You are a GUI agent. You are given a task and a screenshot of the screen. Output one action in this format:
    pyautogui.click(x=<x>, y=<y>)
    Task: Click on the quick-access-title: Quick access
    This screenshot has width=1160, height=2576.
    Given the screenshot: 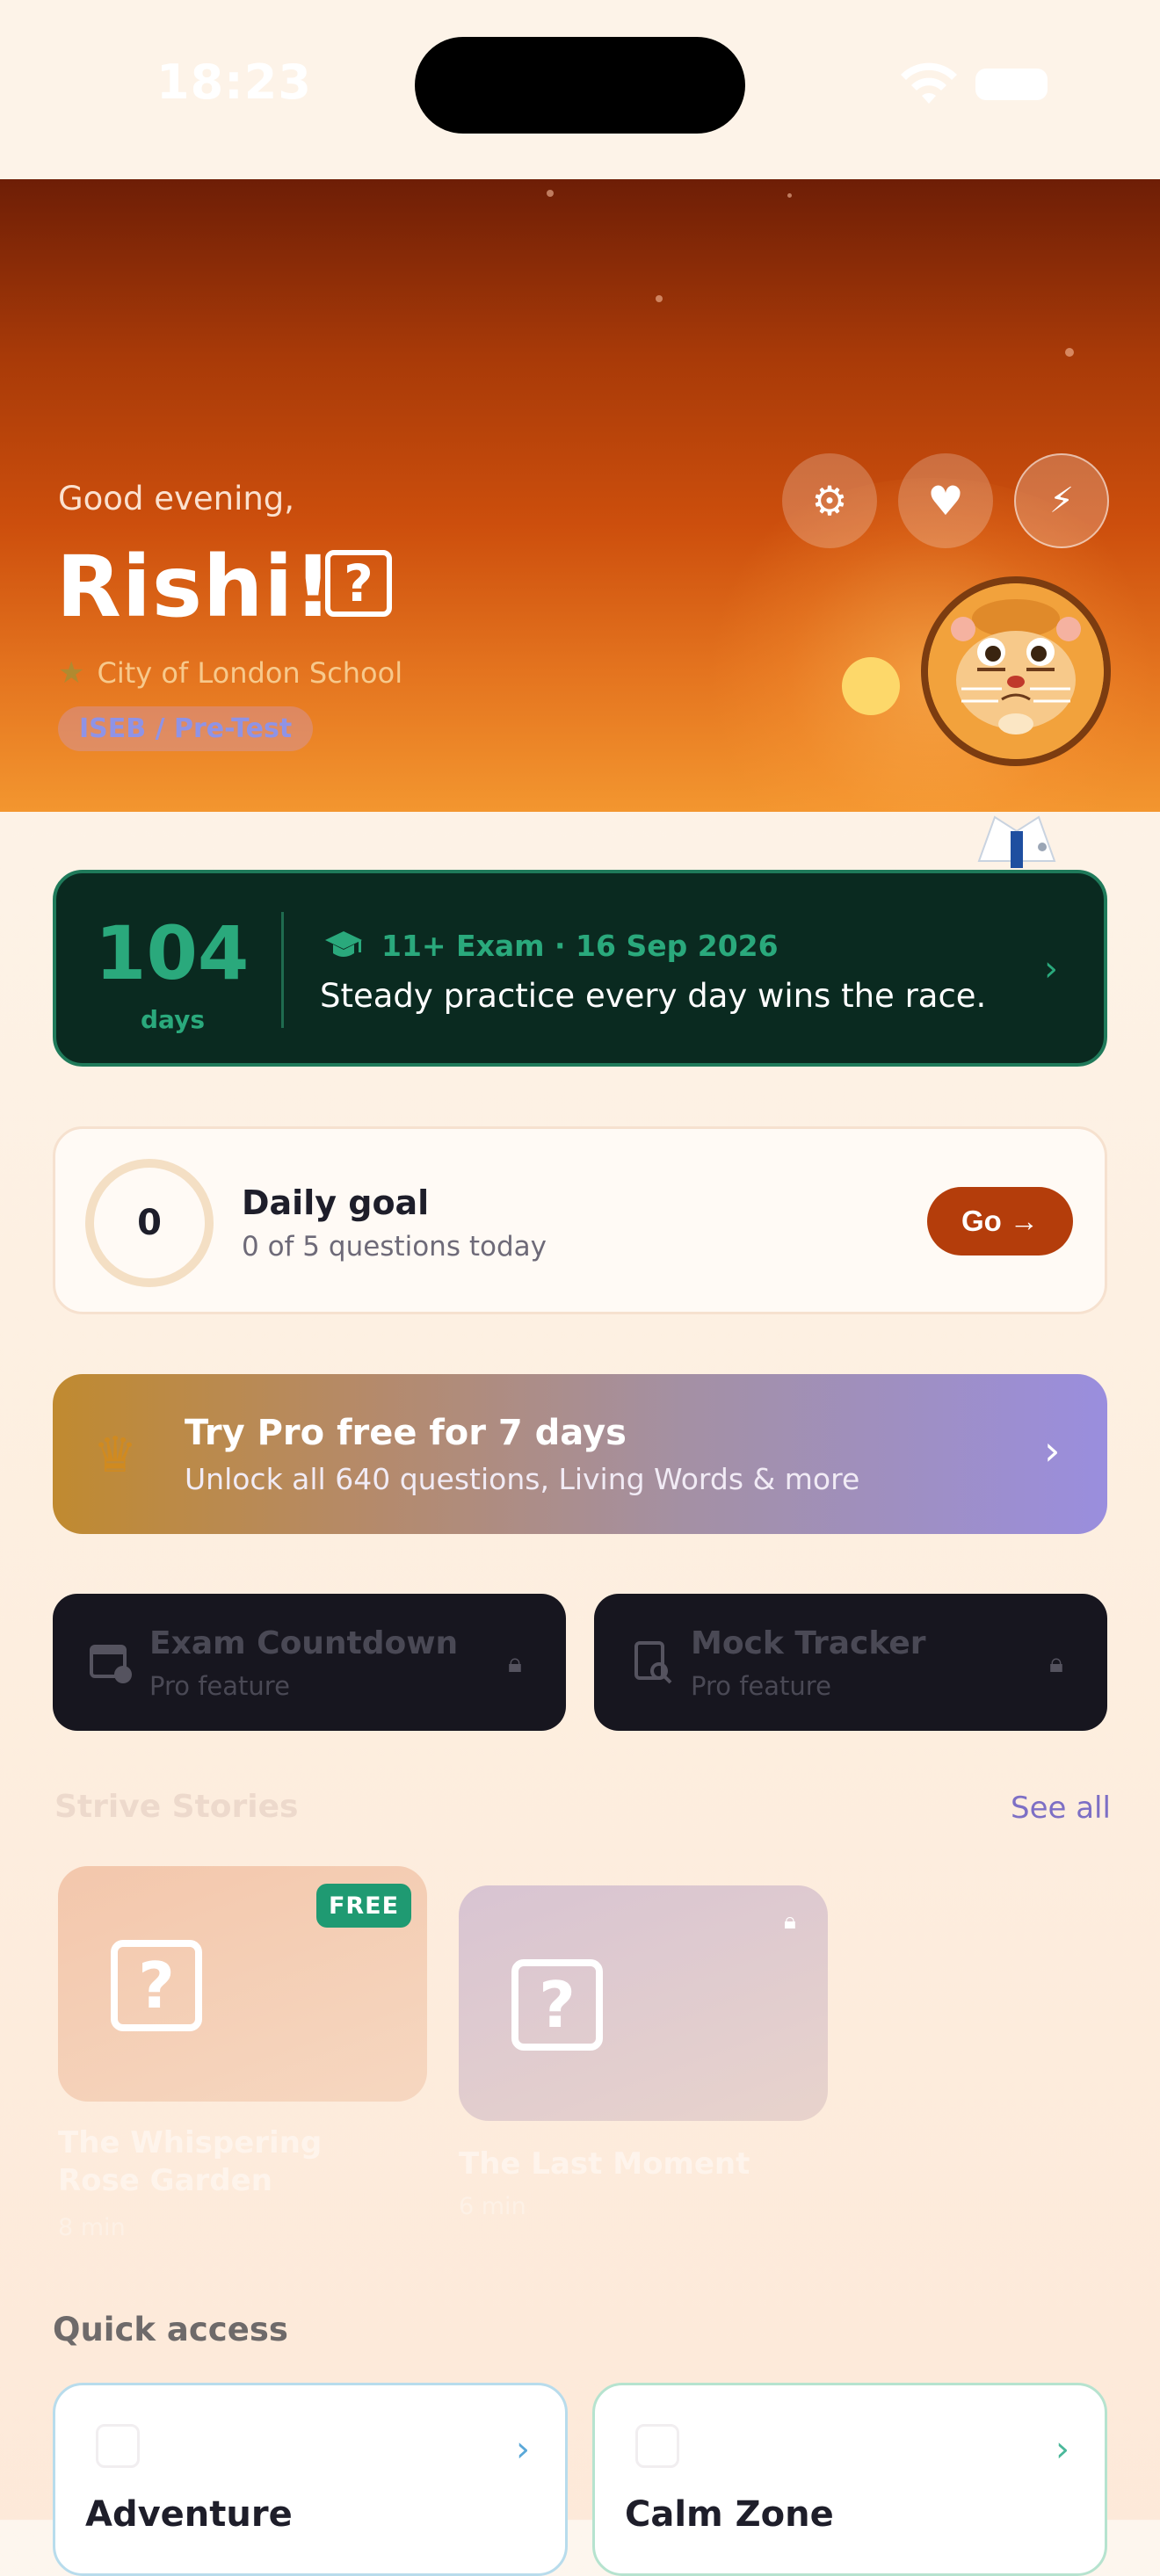 What is the action you would take?
    pyautogui.click(x=170, y=2329)
    